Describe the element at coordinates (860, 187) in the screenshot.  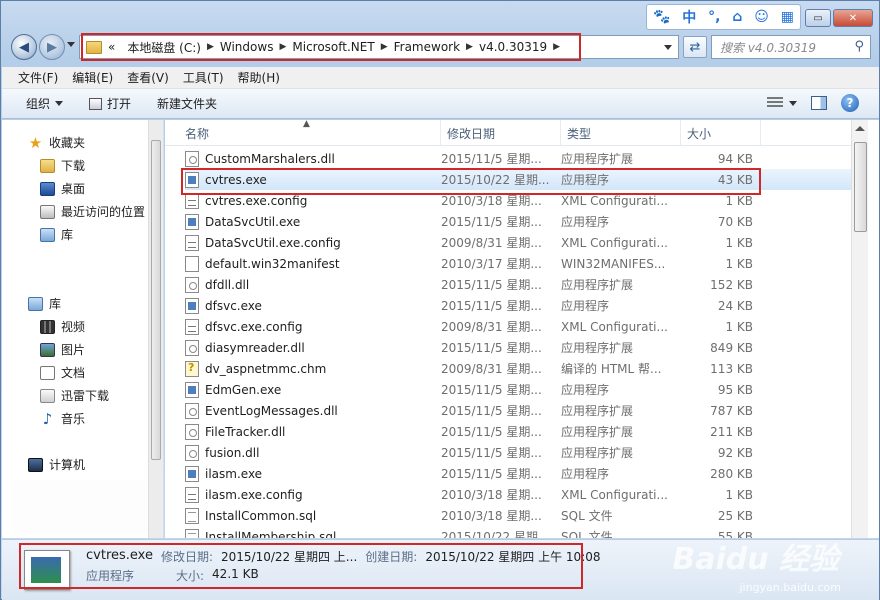
I see `file-list-scrollbar-thumb` at that location.